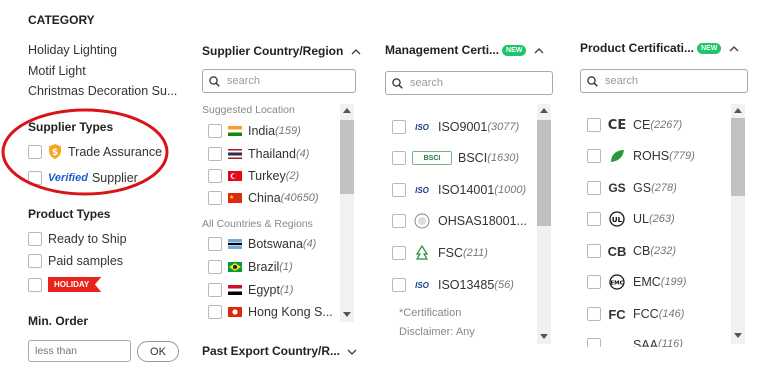 The width and height of the screenshot is (760, 375). I want to click on mgmt-cert-name: ISO9001, so click(463, 127).